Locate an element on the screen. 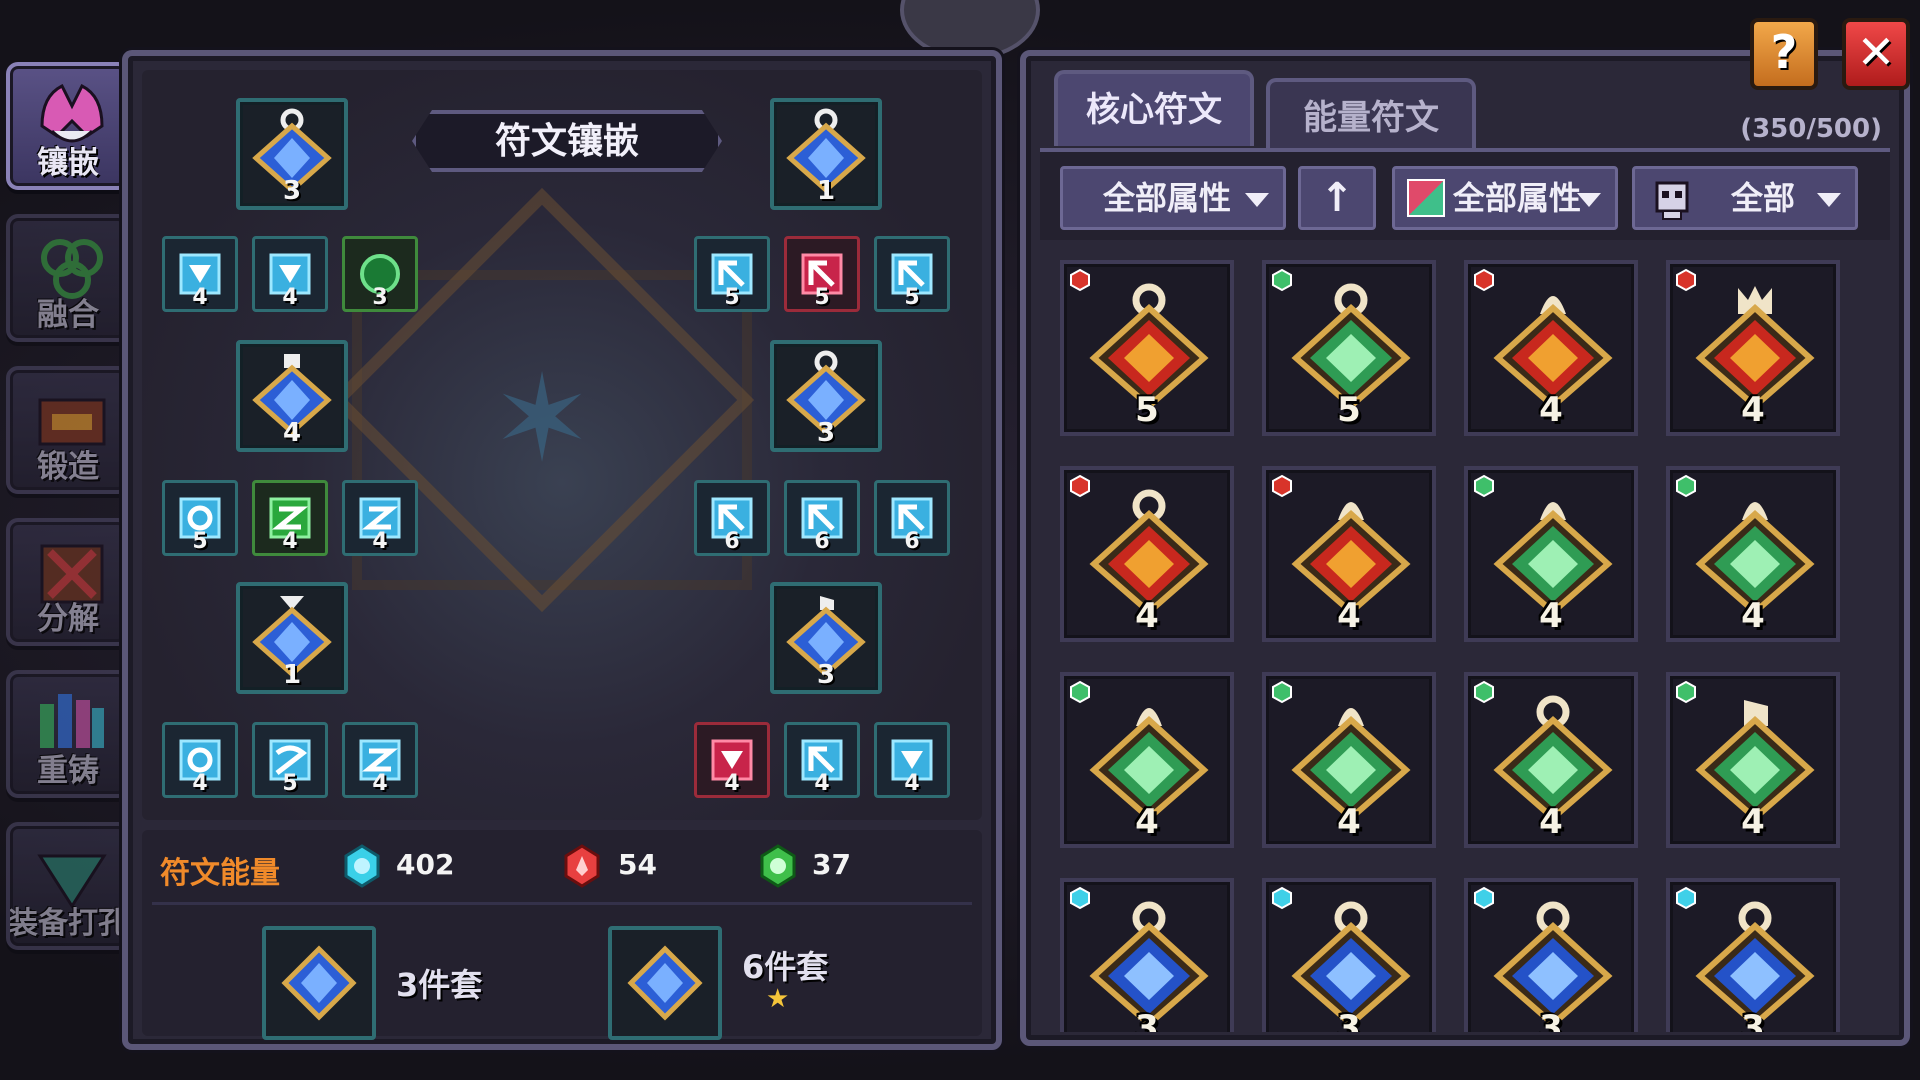  green-energy-value: 37 is located at coordinates (831, 864).